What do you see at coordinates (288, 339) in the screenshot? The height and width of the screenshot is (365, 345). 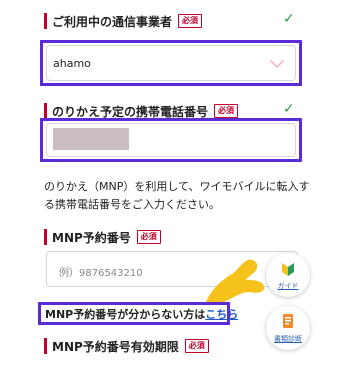 I see `document-check-label: 書類診断` at bounding box center [288, 339].